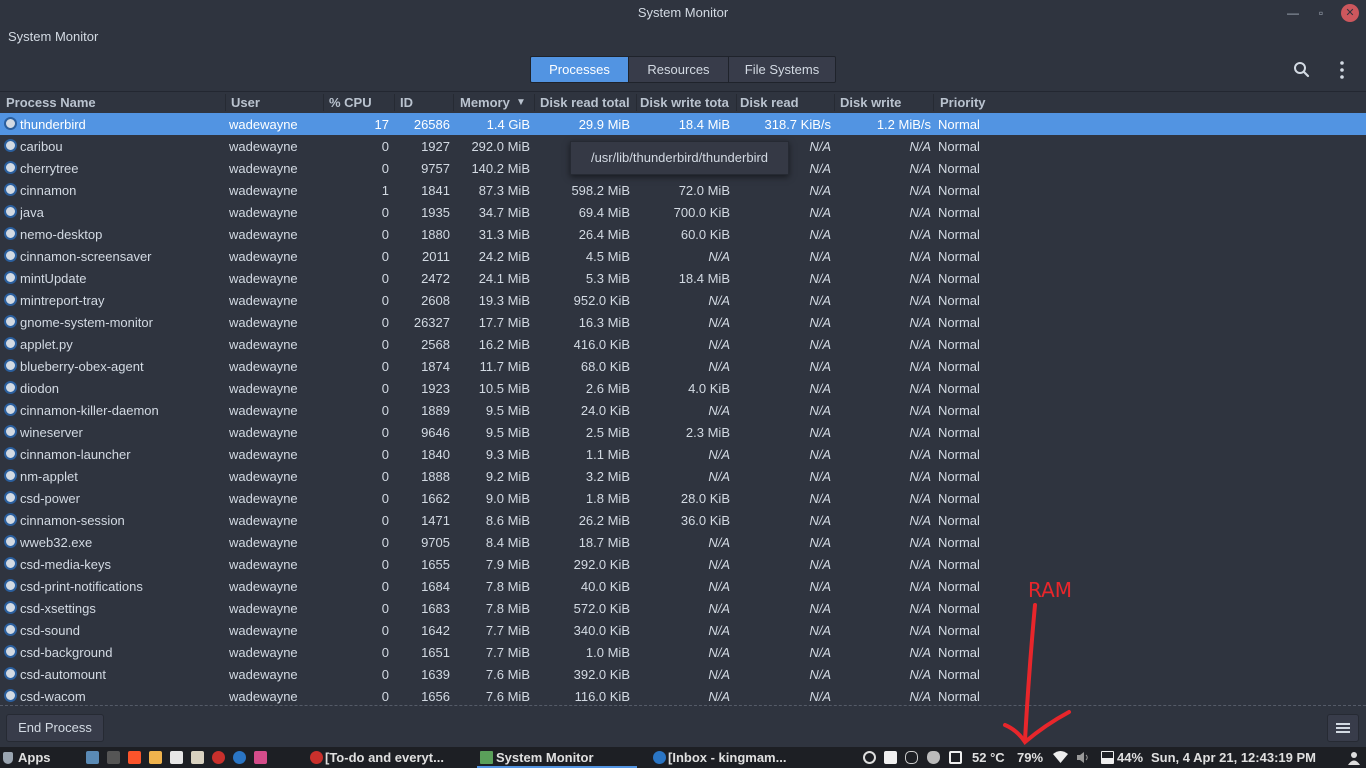 The width and height of the screenshot is (1366, 768). I want to click on paperclip-icon, so click(911, 757).